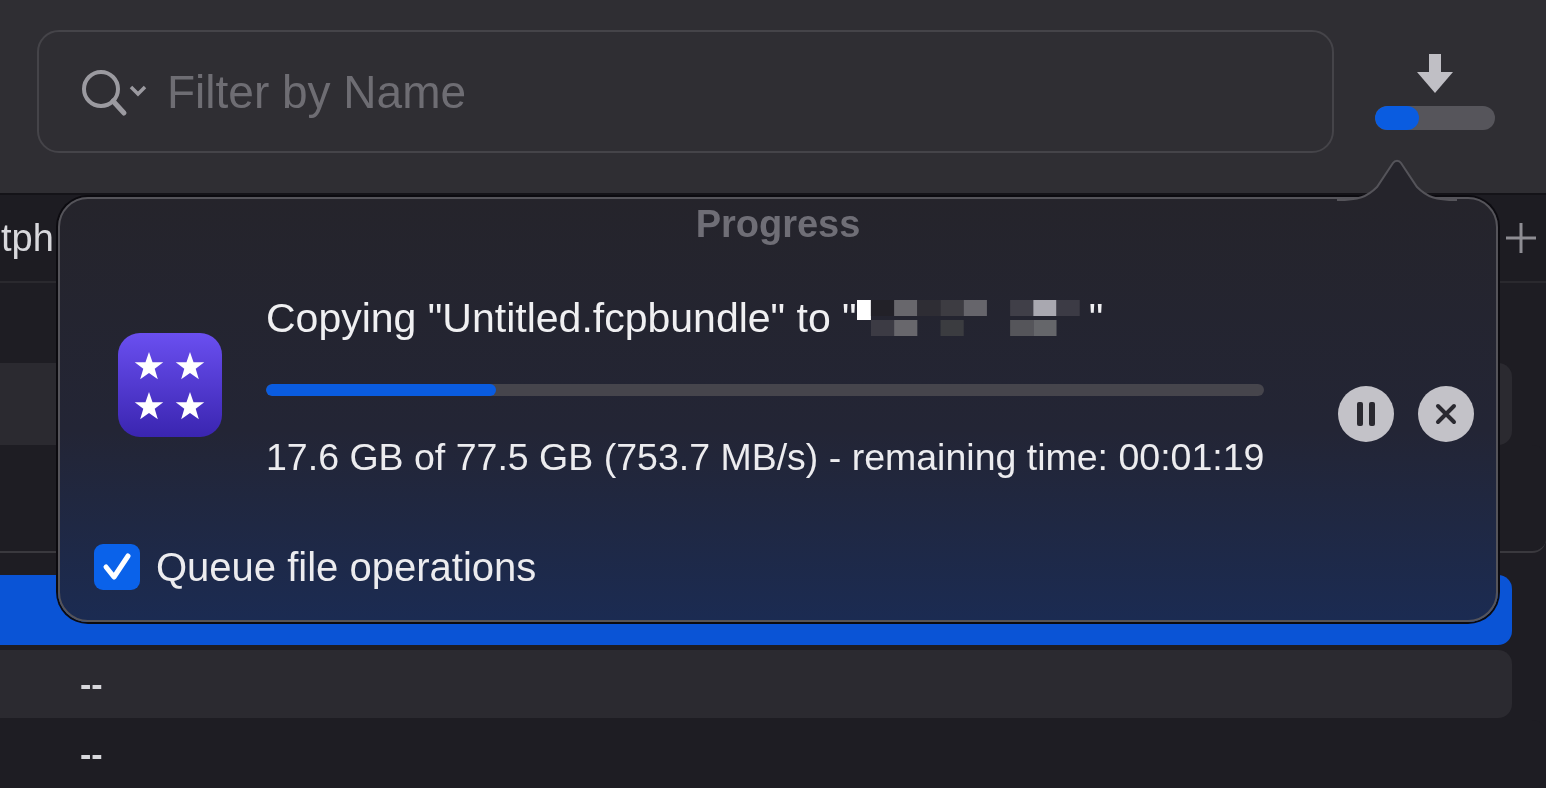  Describe the element at coordinates (1366, 414) in the screenshot. I see `pause-icon` at that location.